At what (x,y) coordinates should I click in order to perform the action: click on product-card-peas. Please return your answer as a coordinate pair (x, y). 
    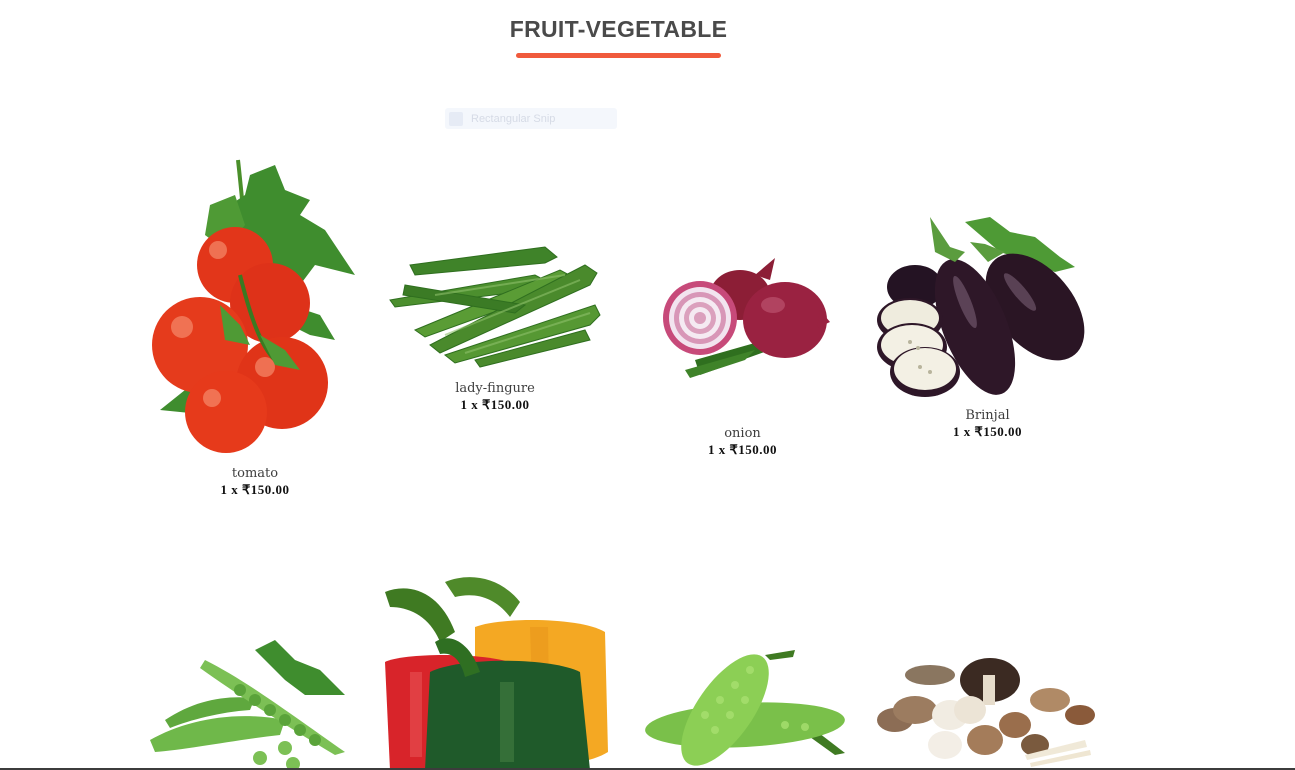
    Looking at the image, I should click on (250, 705).